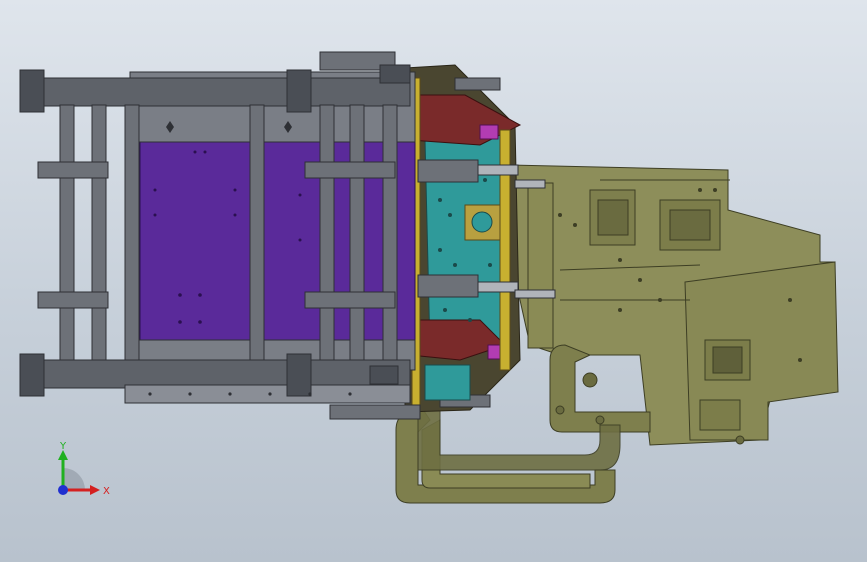 The height and width of the screenshot is (562, 867). Describe the element at coordinates (63, 446) in the screenshot. I see `y-axis-label: Y` at that location.